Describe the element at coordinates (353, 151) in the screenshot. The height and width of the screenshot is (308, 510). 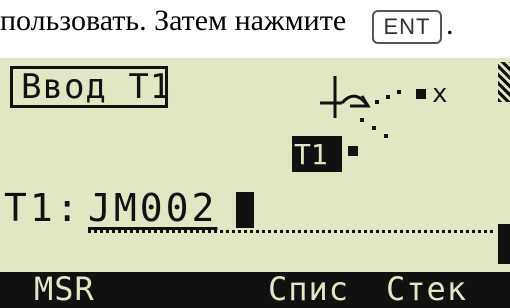
I see `point-t1-marker` at that location.